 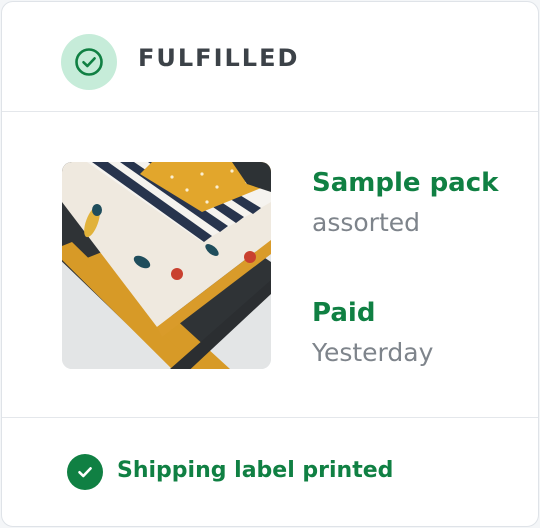 What do you see at coordinates (89, 62) in the screenshot?
I see `check-circle-icon` at bounding box center [89, 62].